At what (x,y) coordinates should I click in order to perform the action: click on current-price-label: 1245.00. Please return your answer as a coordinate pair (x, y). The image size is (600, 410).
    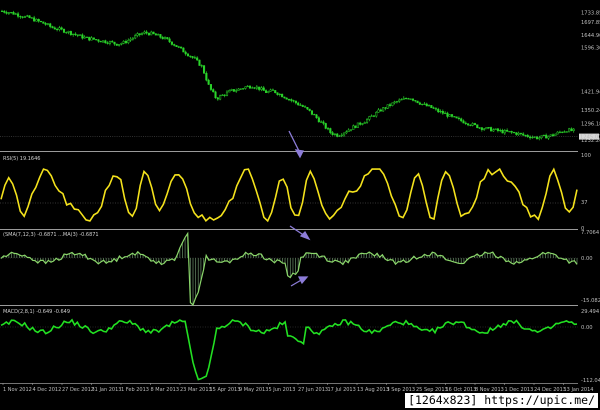
    Looking at the image, I should click on (590, 138).